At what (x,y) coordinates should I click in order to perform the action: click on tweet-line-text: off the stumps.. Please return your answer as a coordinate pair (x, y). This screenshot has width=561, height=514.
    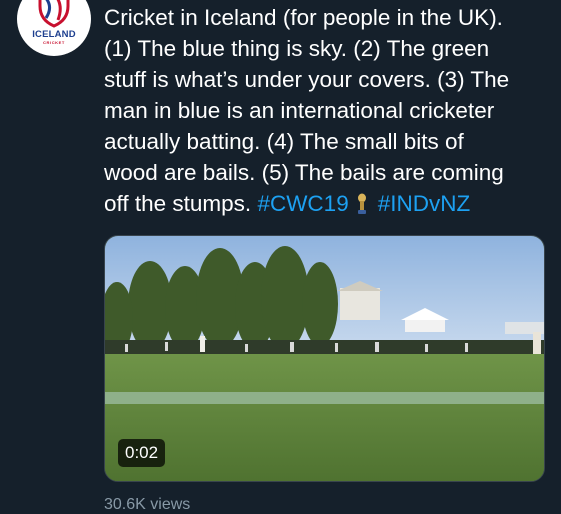
    Looking at the image, I should click on (178, 203).